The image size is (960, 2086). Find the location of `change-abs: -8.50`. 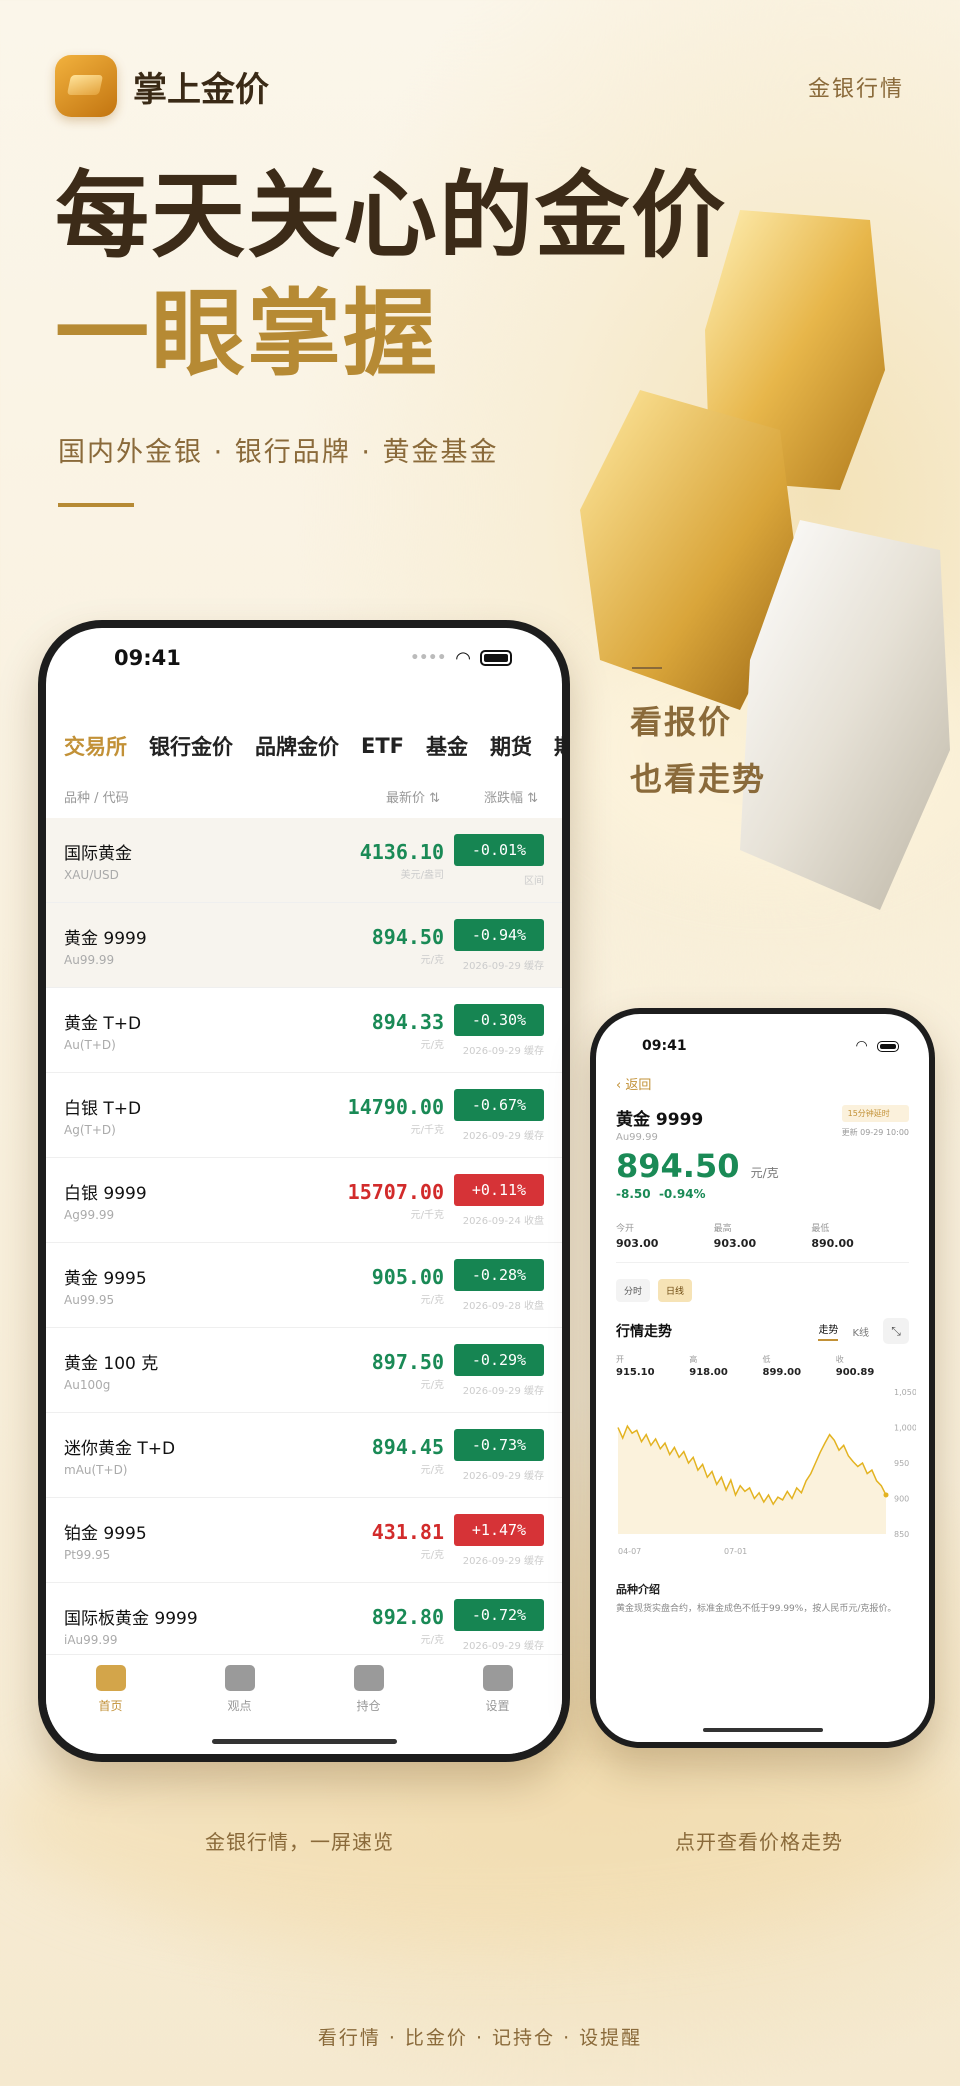

change-abs: -8.50 is located at coordinates (633, 1194).